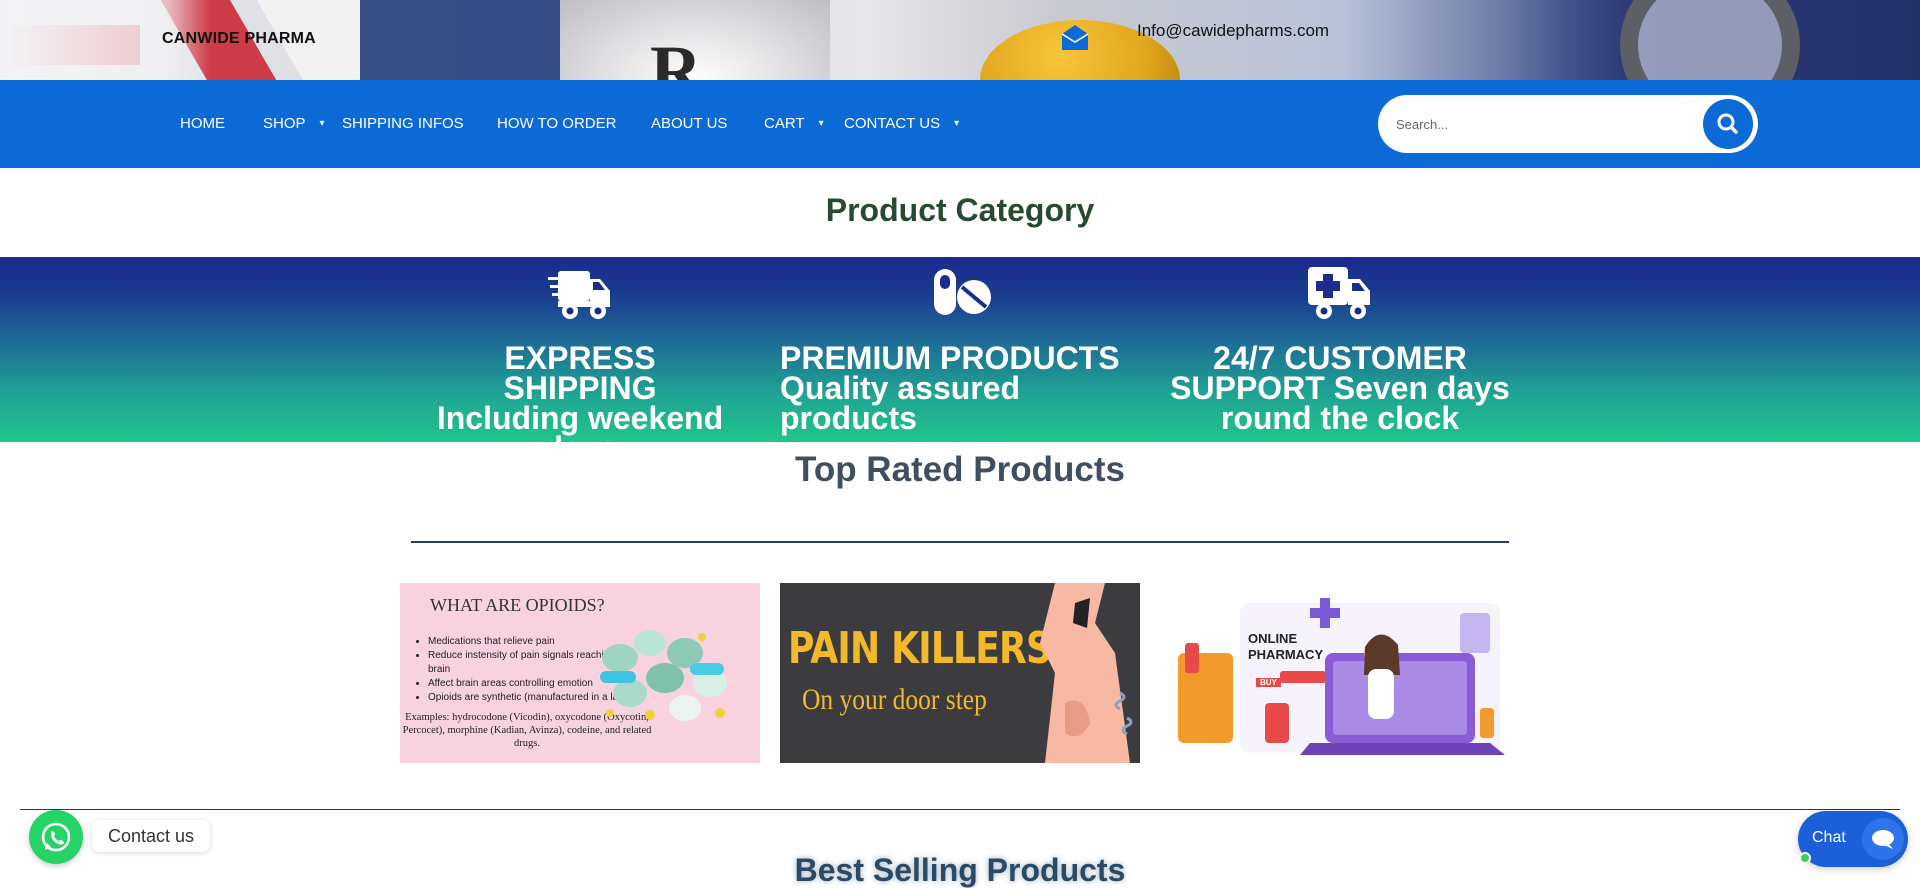 This screenshot has width=1920, height=888. I want to click on card-subtitle: On your door step, so click(894, 699).